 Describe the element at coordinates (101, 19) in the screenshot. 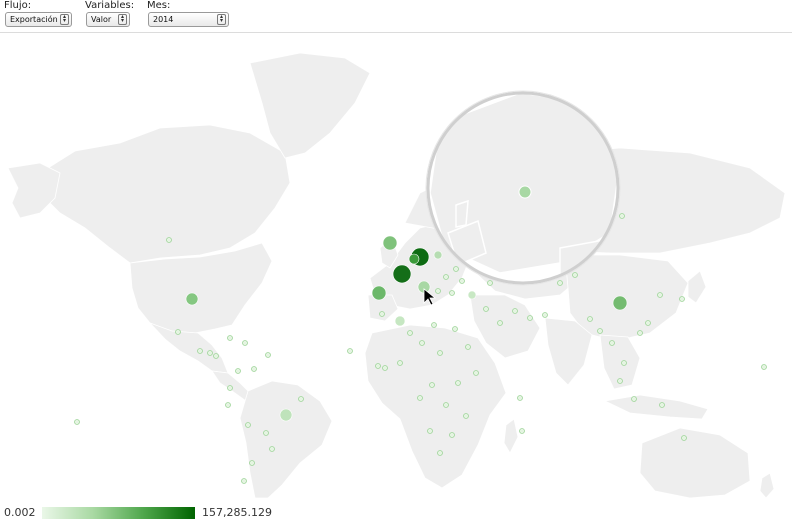

I see `variables-select-value: Valor` at that location.